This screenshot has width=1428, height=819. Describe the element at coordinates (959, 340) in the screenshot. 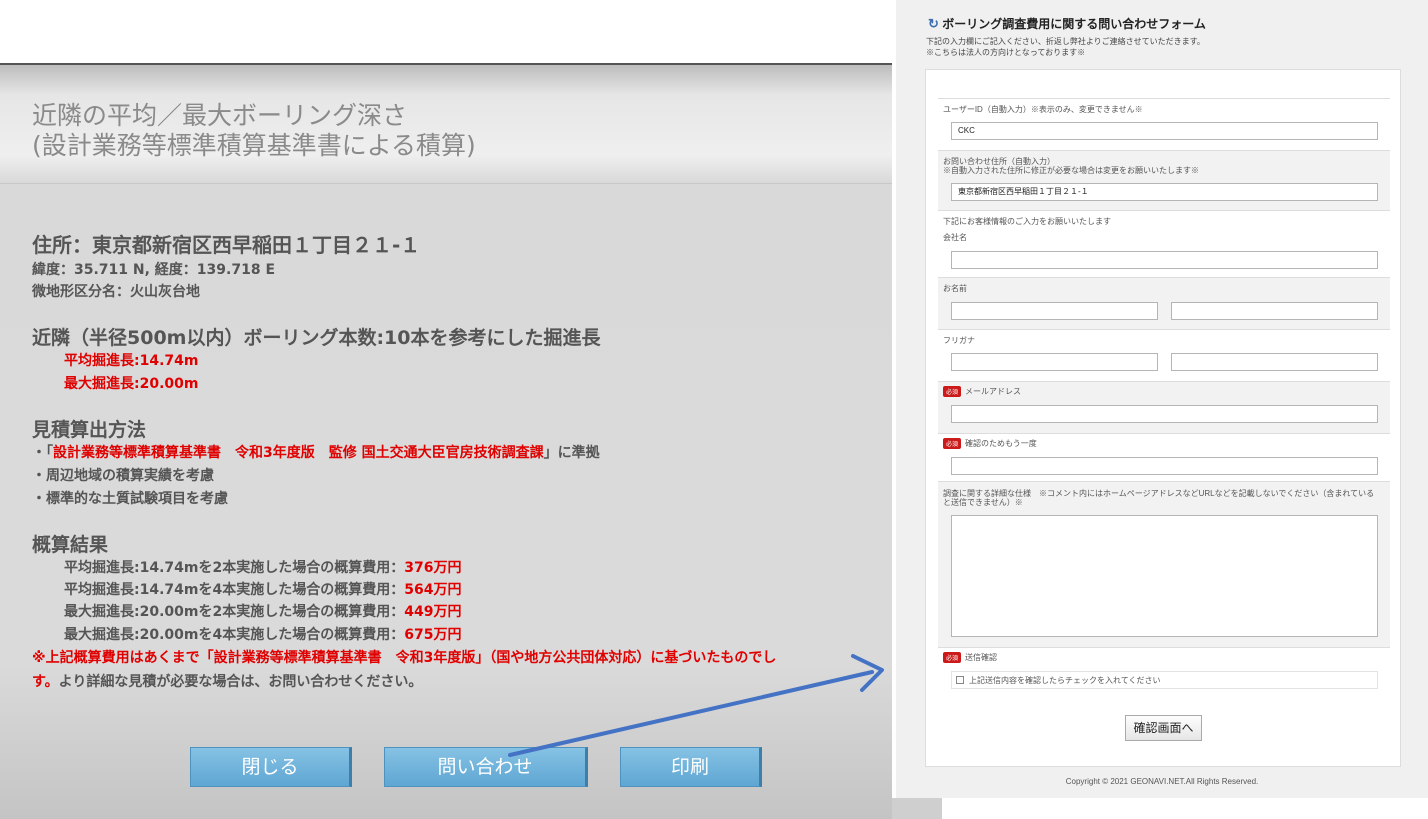

I see `furigana-label: フリガナ` at that location.